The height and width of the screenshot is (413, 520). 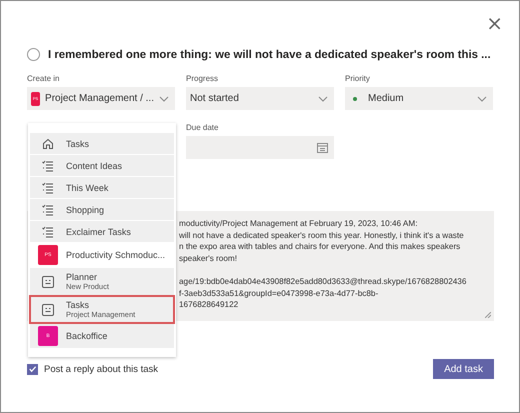 I want to click on notes-line: n the expo area with tables and chairs for everyone. And this makes speakers, so click(x=320, y=246).